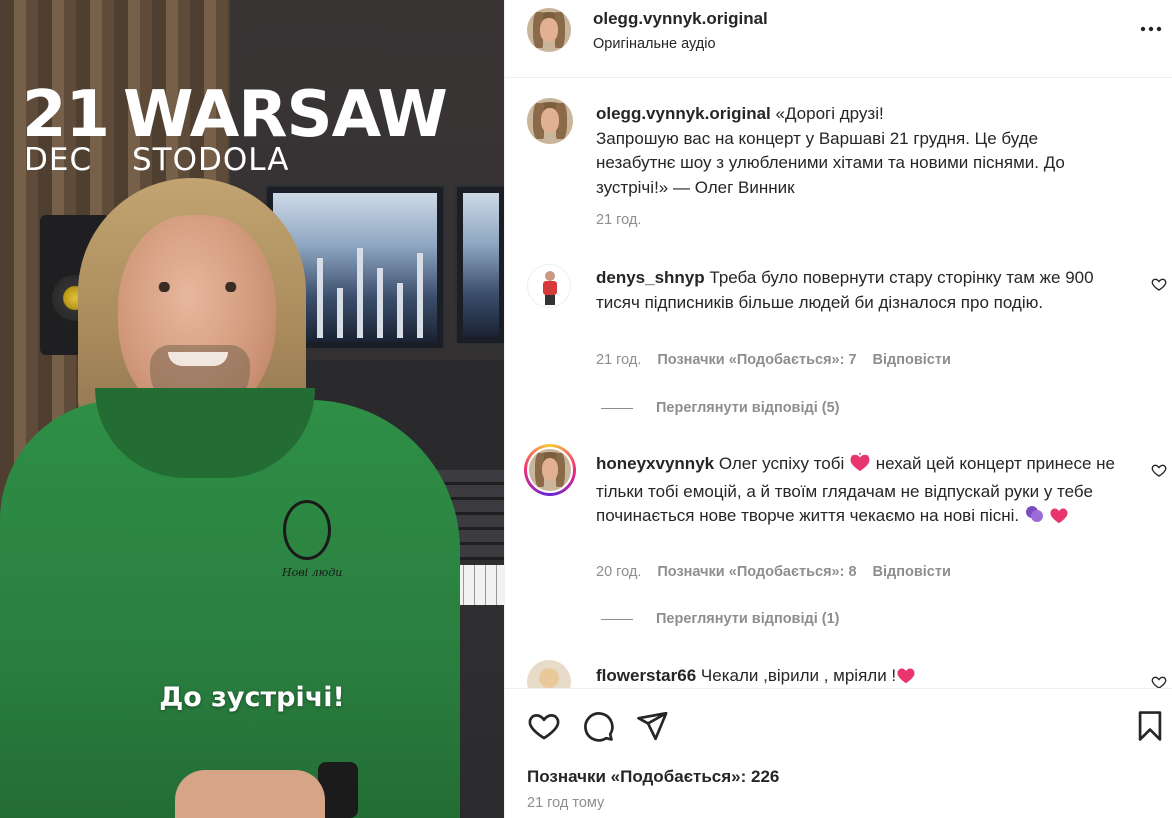  Describe the element at coordinates (307, 530) in the screenshot. I see `hoodie-logo` at that location.